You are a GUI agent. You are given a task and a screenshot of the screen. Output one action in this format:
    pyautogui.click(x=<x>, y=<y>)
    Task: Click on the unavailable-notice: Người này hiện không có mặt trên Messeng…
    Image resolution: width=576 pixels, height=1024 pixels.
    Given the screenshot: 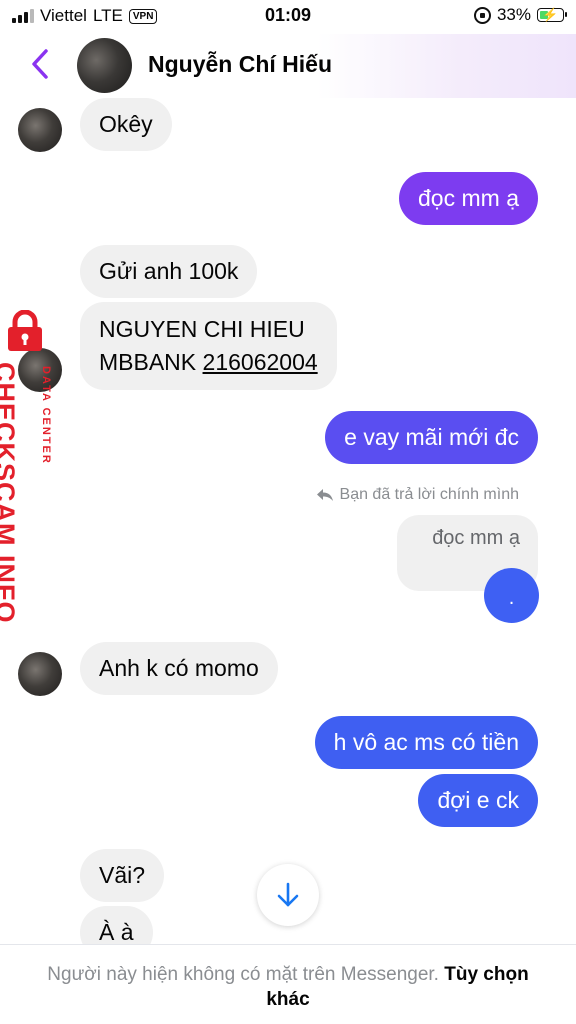 What is the action you would take?
    pyautogui.click(x=243, y=974)
    